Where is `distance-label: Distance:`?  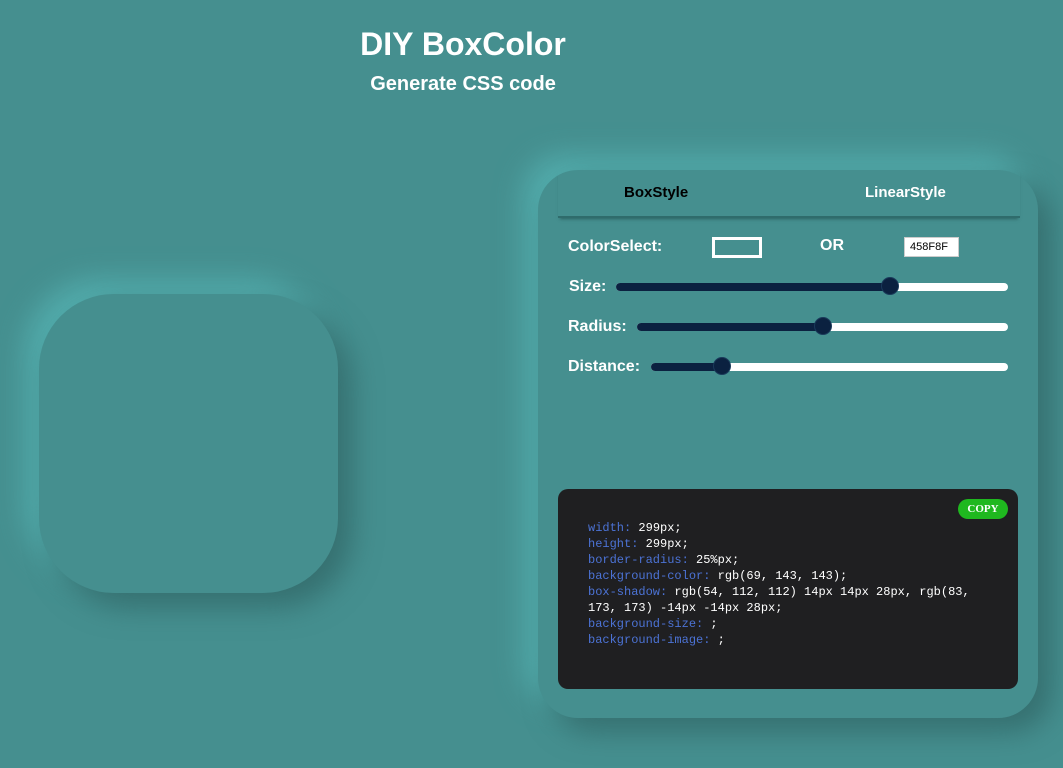 distance-label: Distance: is located at coordinates (604, 366).